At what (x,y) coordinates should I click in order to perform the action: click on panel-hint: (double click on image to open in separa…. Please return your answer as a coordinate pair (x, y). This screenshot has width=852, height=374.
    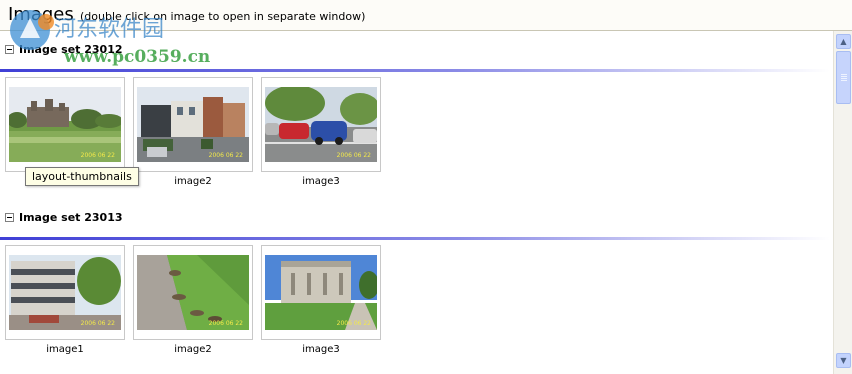
    Looking at the image, I should click on (223, 16).